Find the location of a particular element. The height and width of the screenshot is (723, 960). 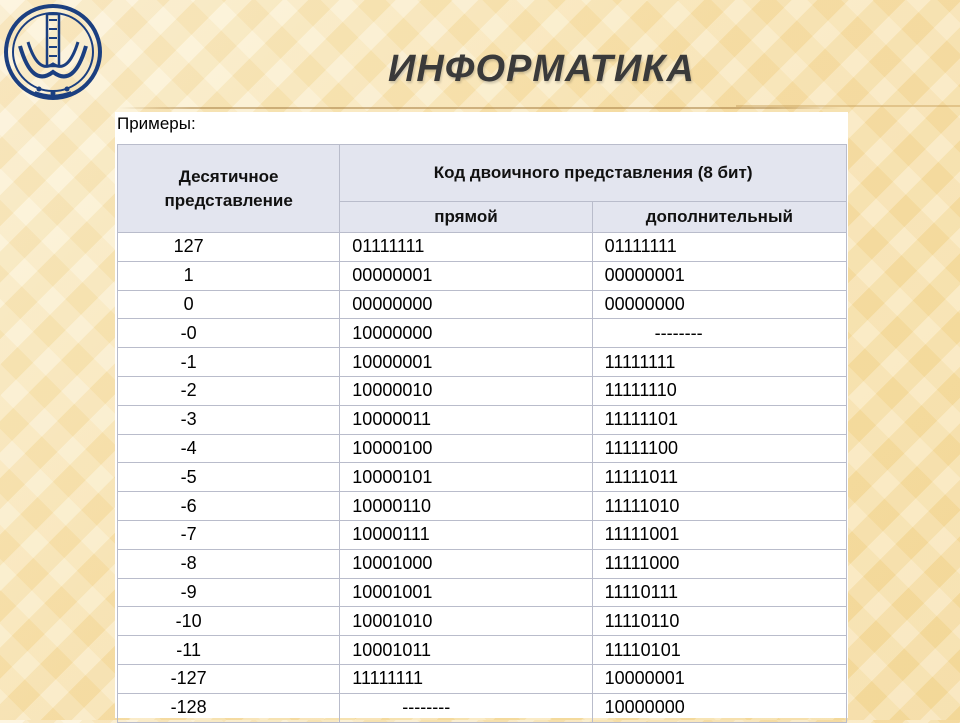

table-row: -8 10001000 11111000 is located at coordinates (482, 563).